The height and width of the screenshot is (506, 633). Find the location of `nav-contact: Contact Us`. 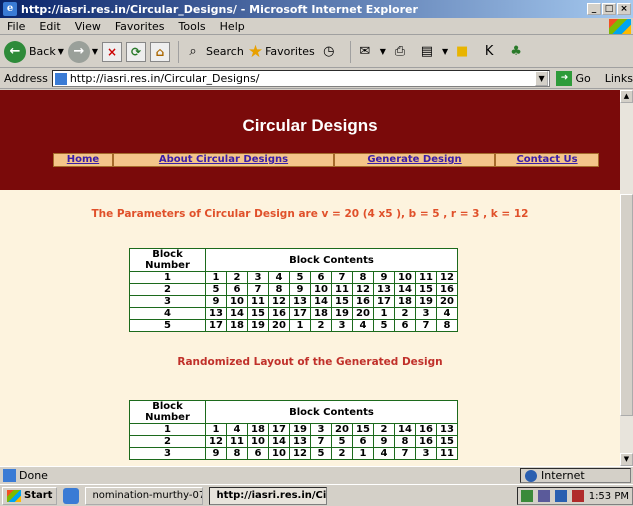

nav-contact: Contact Us is located at coordinates (547, 160).